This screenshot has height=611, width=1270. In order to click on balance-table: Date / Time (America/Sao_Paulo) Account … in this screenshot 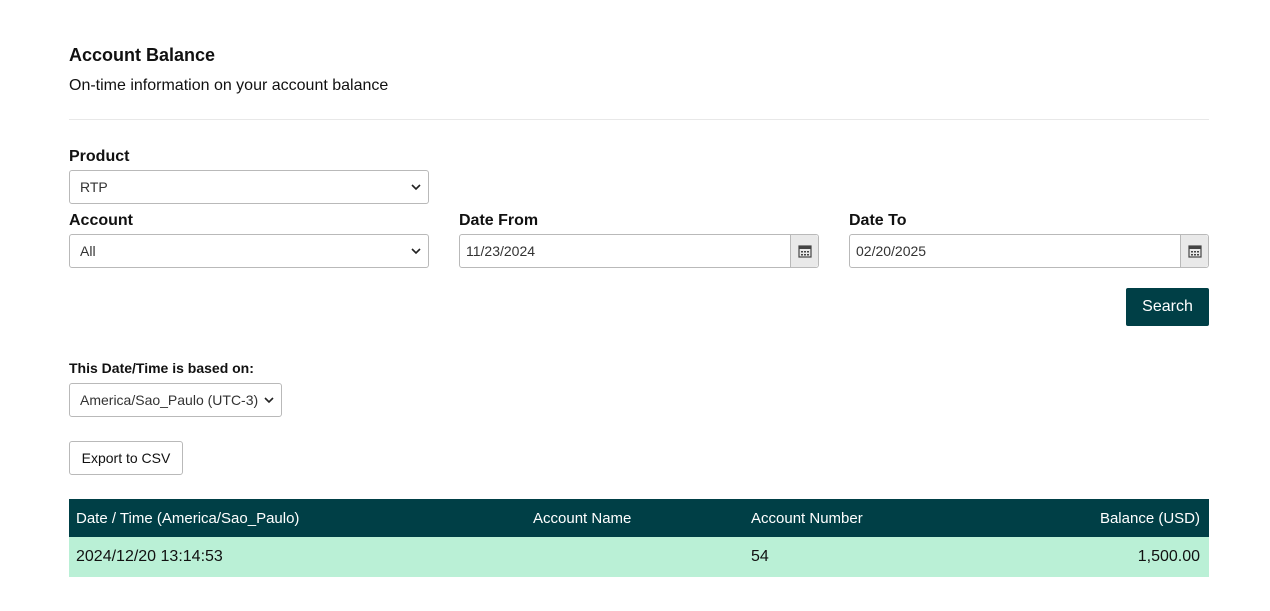, I will do `click(639, 538)`.